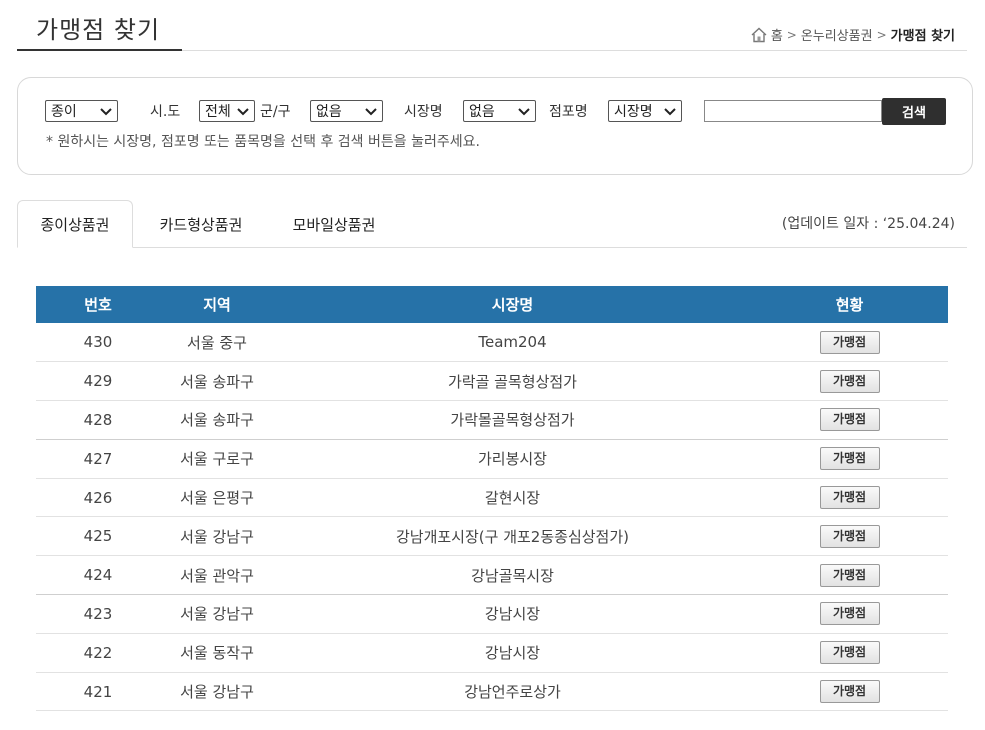 This screenshot has width=985, height=730. What do you see at coordinates (201, 224) in the screenshot?
I see `tab-card-voucher: 카드형상품권` at bounding box center [201, 224].